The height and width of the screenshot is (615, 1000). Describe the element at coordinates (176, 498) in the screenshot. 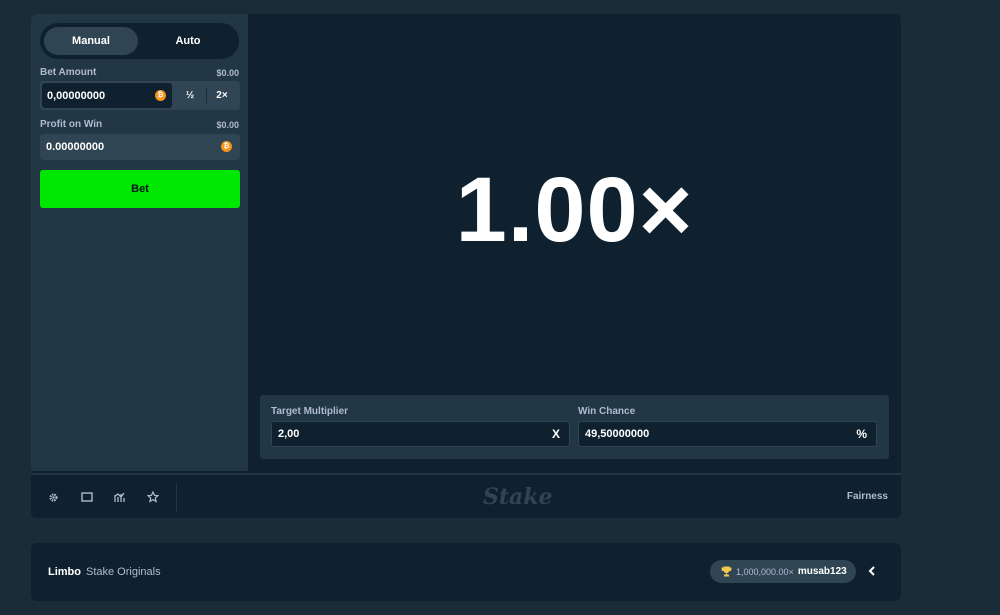

I see `footer-divider` at that location.